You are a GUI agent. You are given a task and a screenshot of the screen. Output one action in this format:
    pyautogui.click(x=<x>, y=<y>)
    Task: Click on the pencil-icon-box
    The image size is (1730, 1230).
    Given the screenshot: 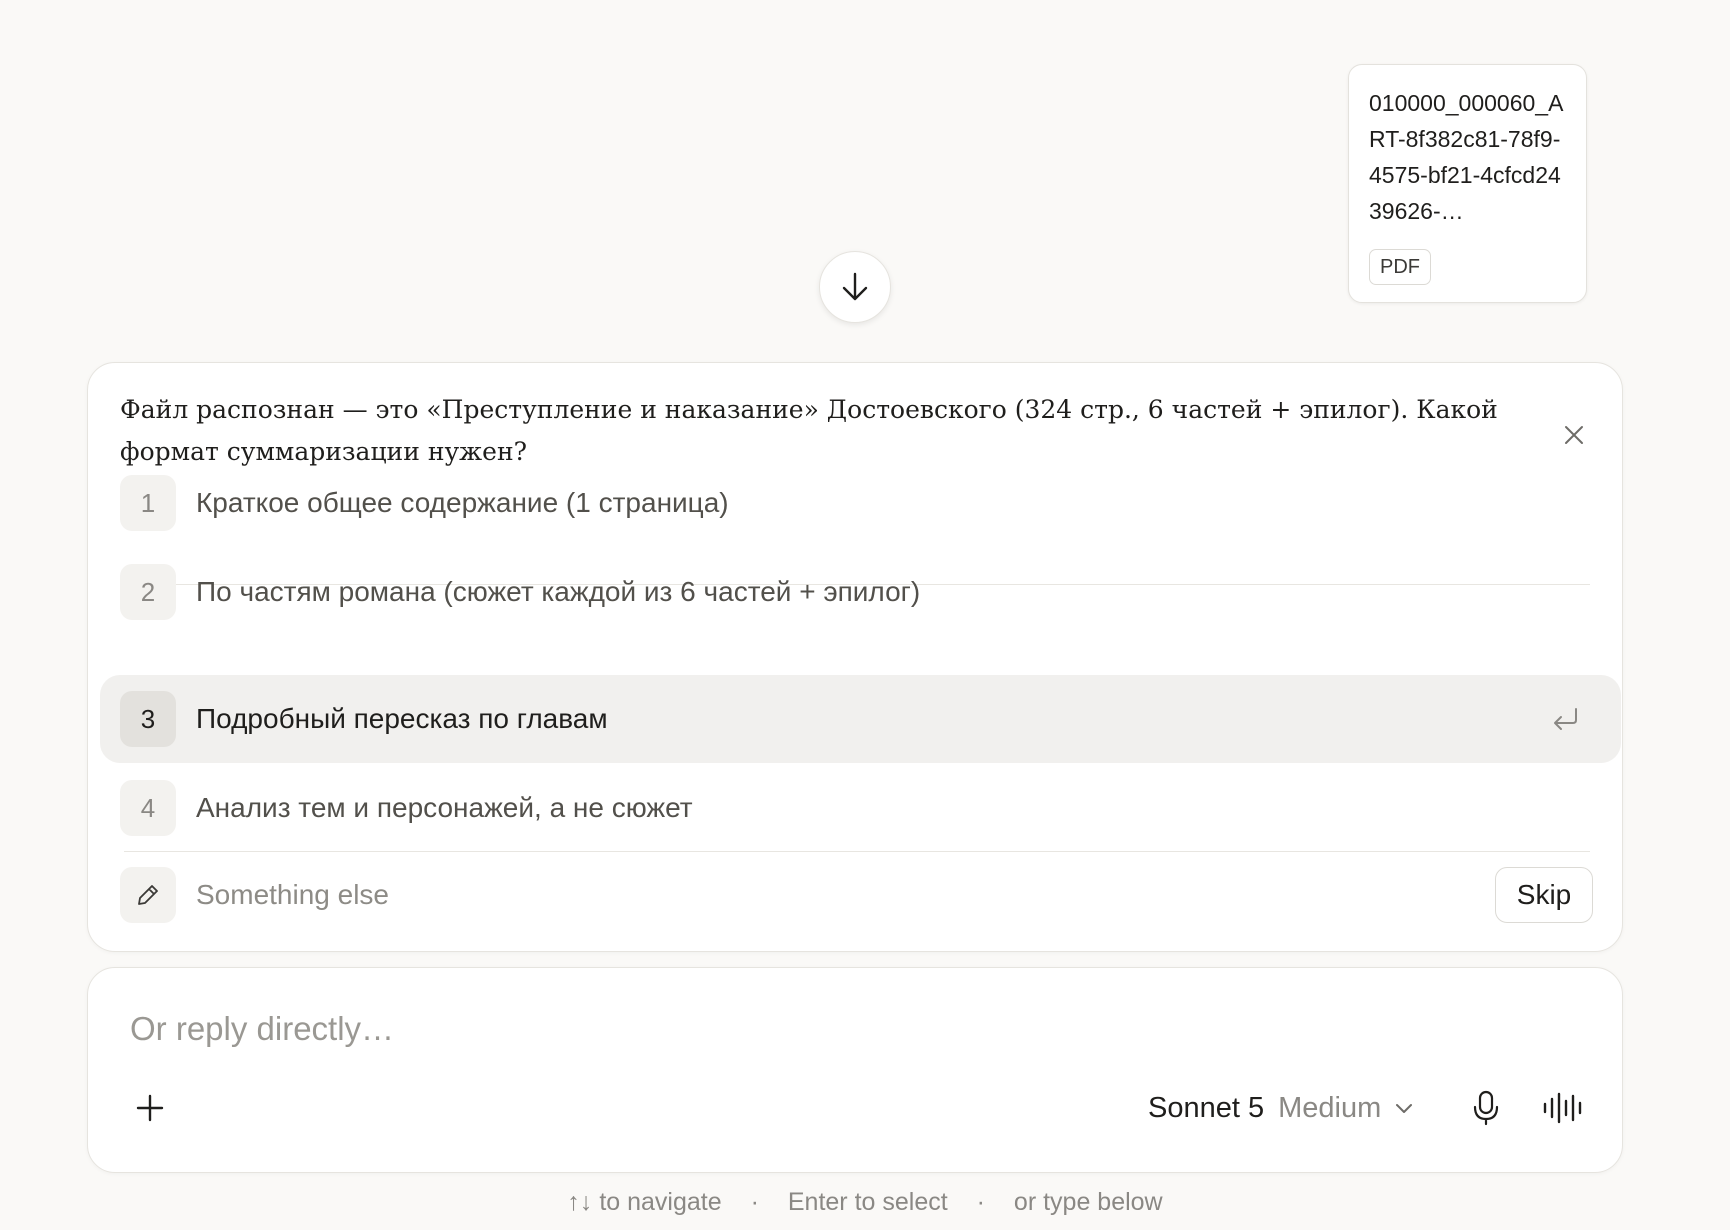 What is the action you would take?
    pyautogui.click(x=148, y=895)
    